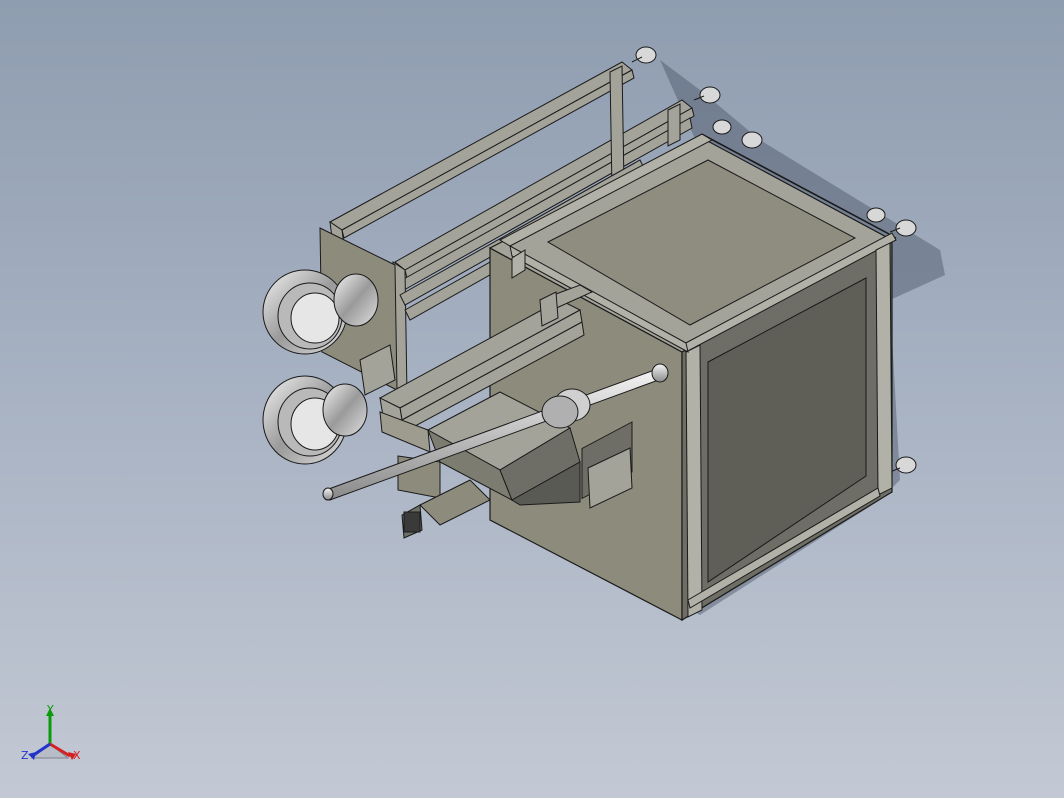 Image resolution: width=1064 pixels, height=798 pixels. I want to click on triad-x-label: X, so click(77, 755).